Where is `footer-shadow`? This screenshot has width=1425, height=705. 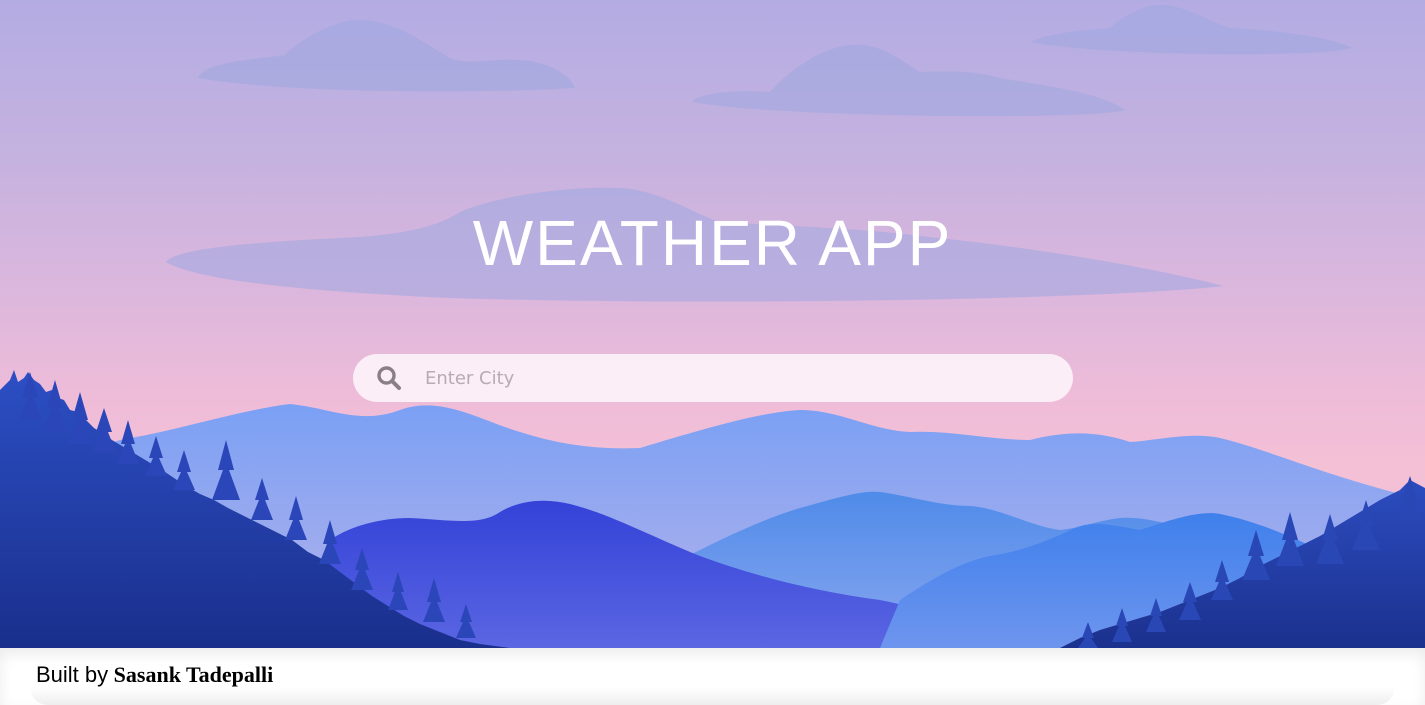 footer-shadow is located at coordinates (712, 696).